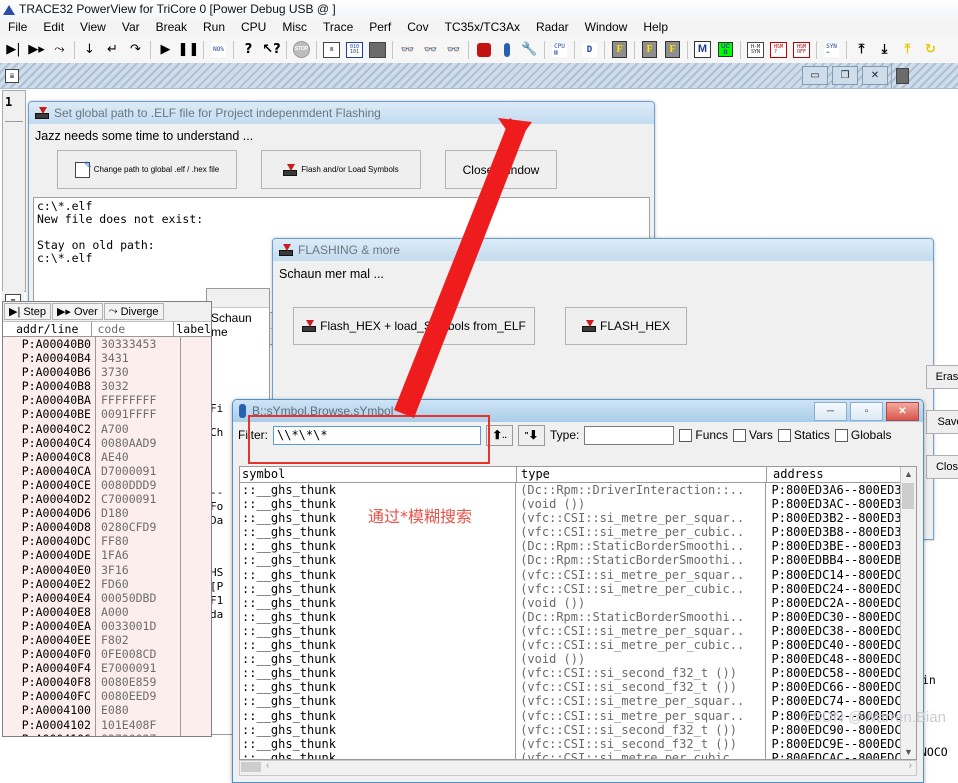 The width and height of the screenshot is (958, 783). Describe the element at coordinates (107, 710) in the screenshot. I see `disassembly-row: P:A0004100 E080` at that location.